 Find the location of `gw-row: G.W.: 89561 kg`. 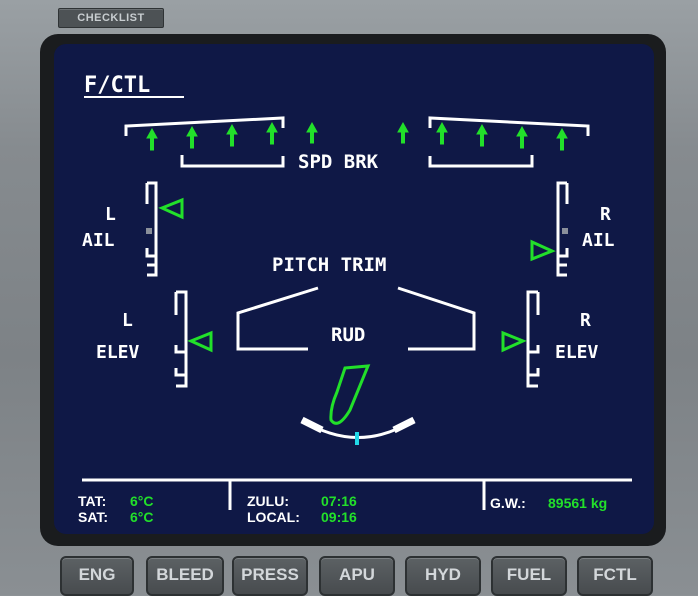

gw-row: G.W.: 89561 kg is located at coordinates (548, 503).